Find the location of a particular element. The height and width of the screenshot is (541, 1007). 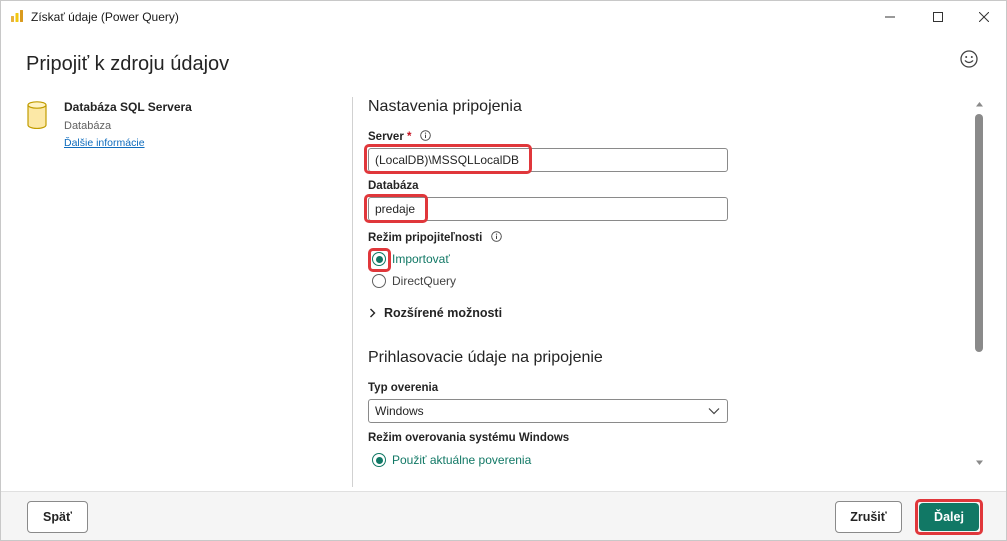

page-title: Pripojiť k zdroju údajov is located at coordinates (128, 64).